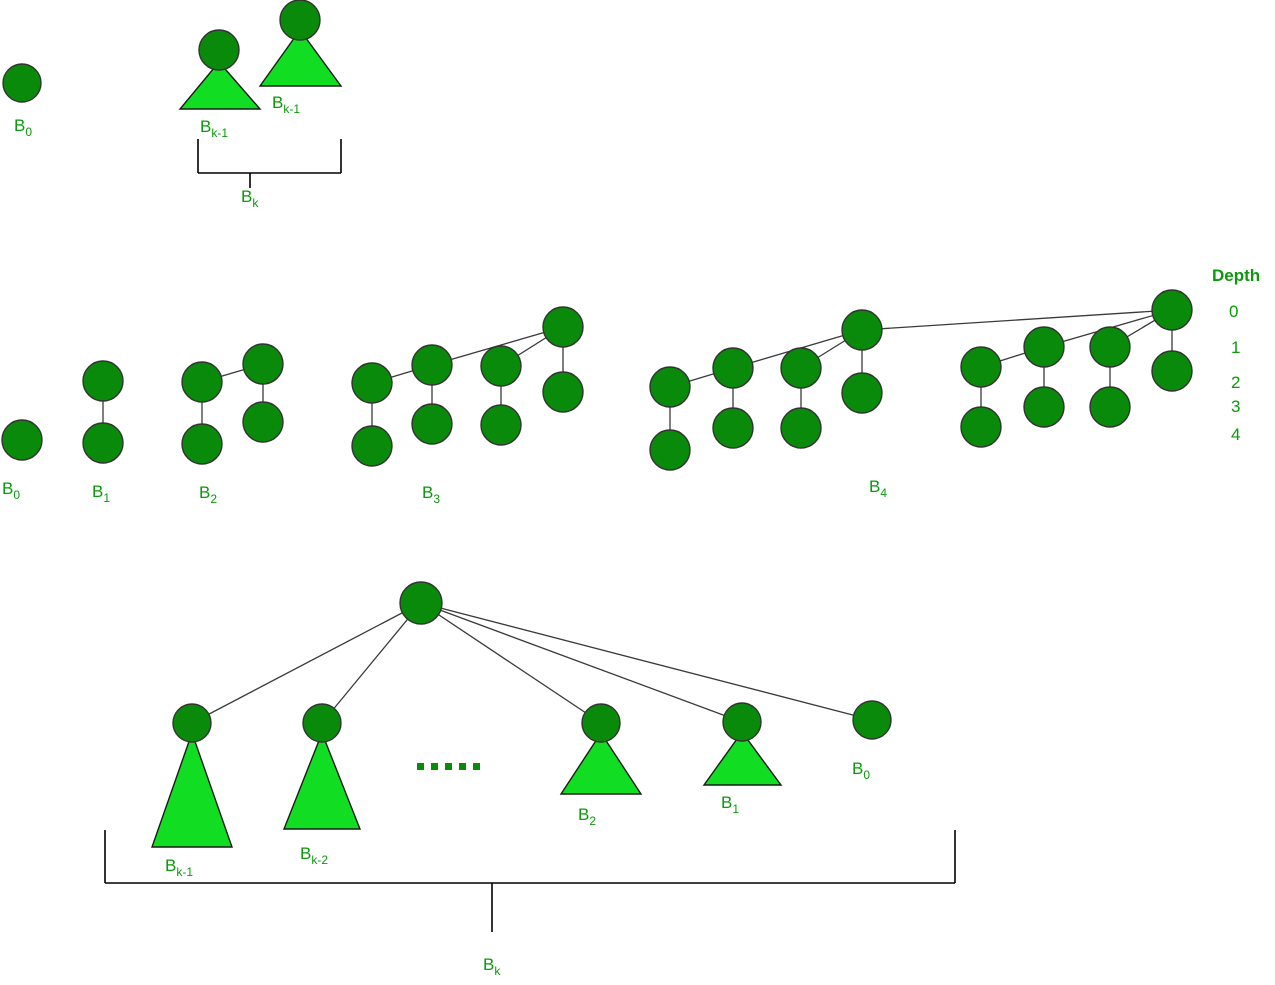 This screenshot has width=1275, height=985. What do you see at coordinates (742, 759) in the screenshot?
I see `child-b1: B1` at bounding box center [742, 759].